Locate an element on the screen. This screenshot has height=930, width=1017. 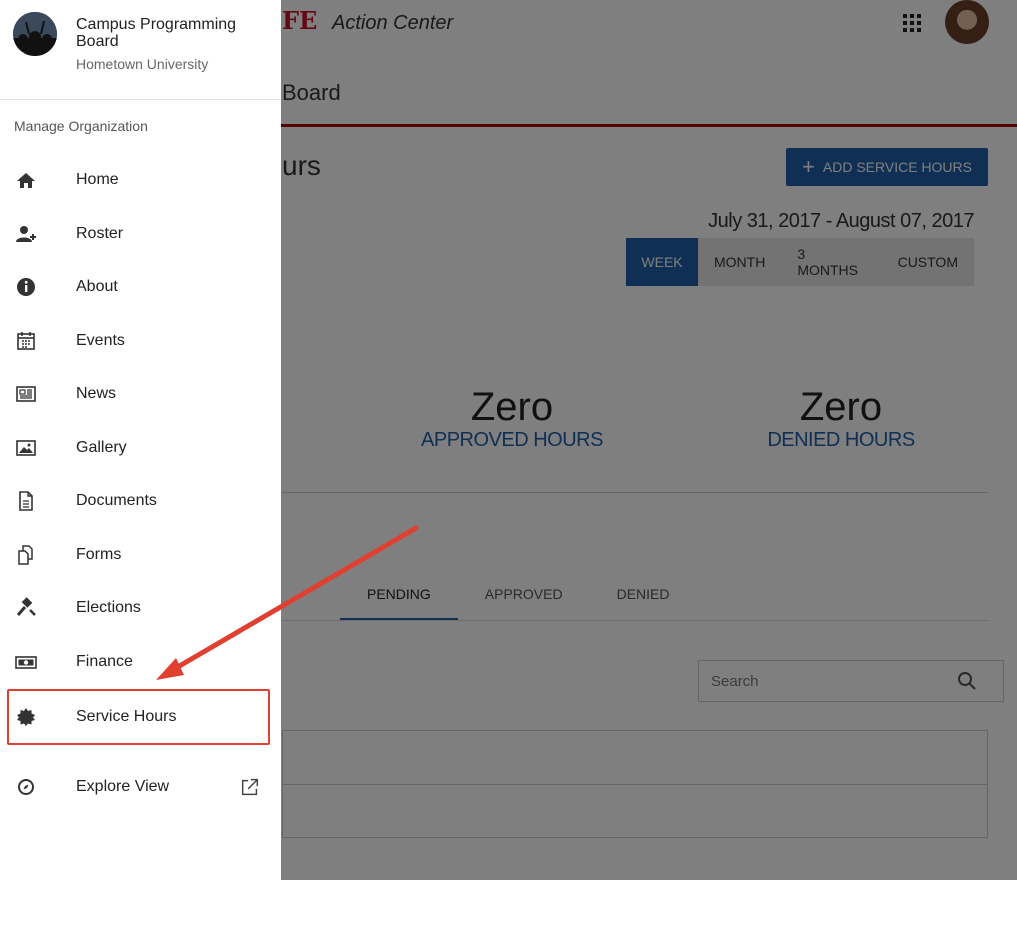
sidebar-item-elections: Elections is located at coordinates (140, 607).